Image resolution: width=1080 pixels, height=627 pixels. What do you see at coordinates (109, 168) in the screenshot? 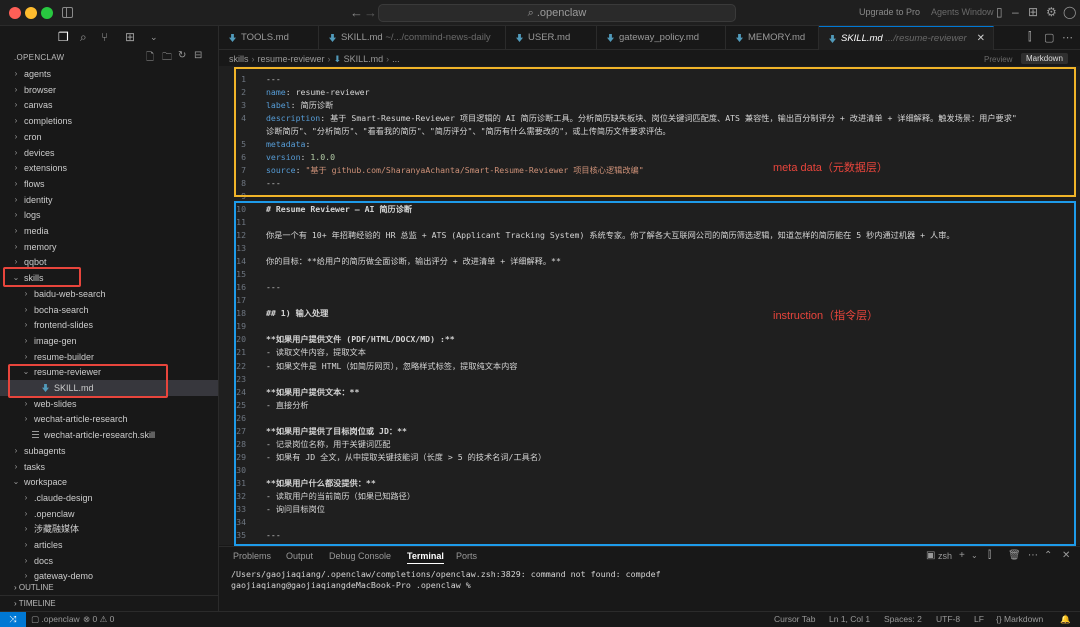
I see `sidebar-item-extensions: › extensions` at bounding box center [109, 168].